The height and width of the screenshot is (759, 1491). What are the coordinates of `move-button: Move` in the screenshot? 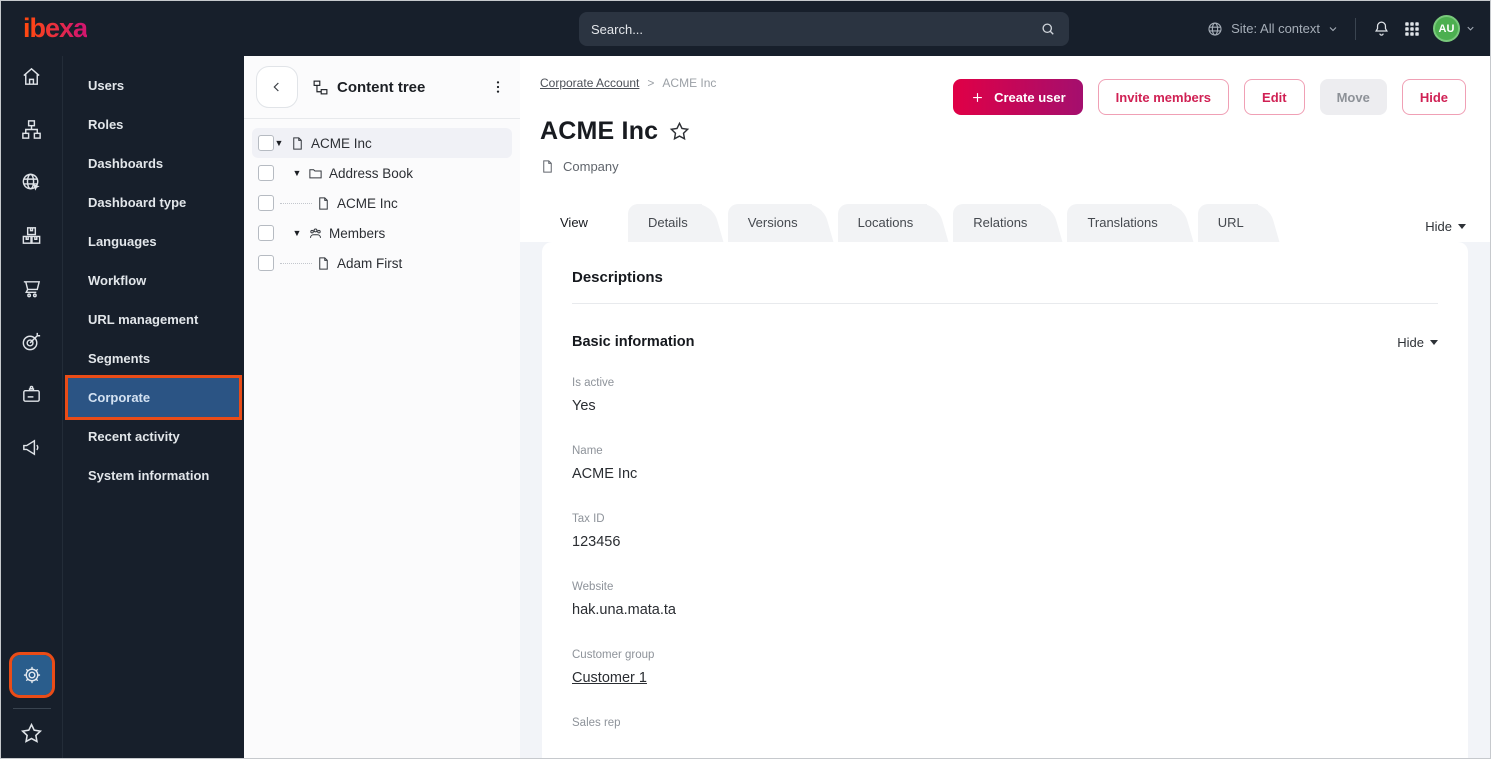 It's located at (1353, 97).